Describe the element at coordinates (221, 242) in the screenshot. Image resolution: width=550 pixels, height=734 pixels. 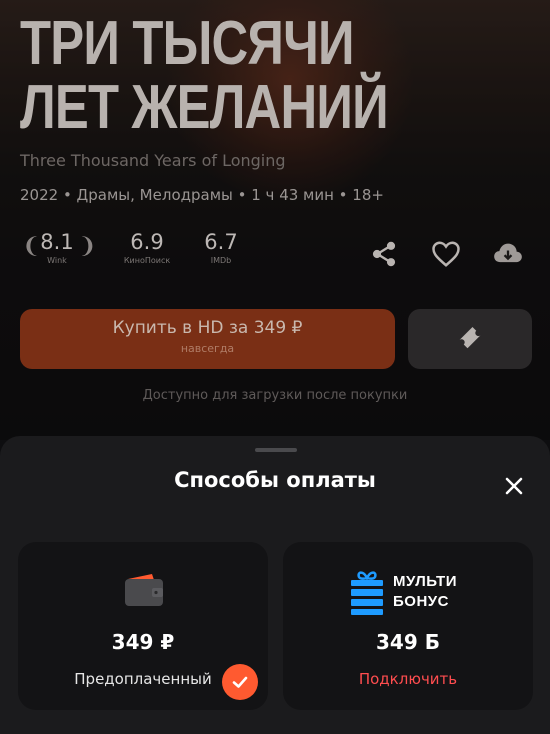
I see `rating-value: 6.7` at that location.